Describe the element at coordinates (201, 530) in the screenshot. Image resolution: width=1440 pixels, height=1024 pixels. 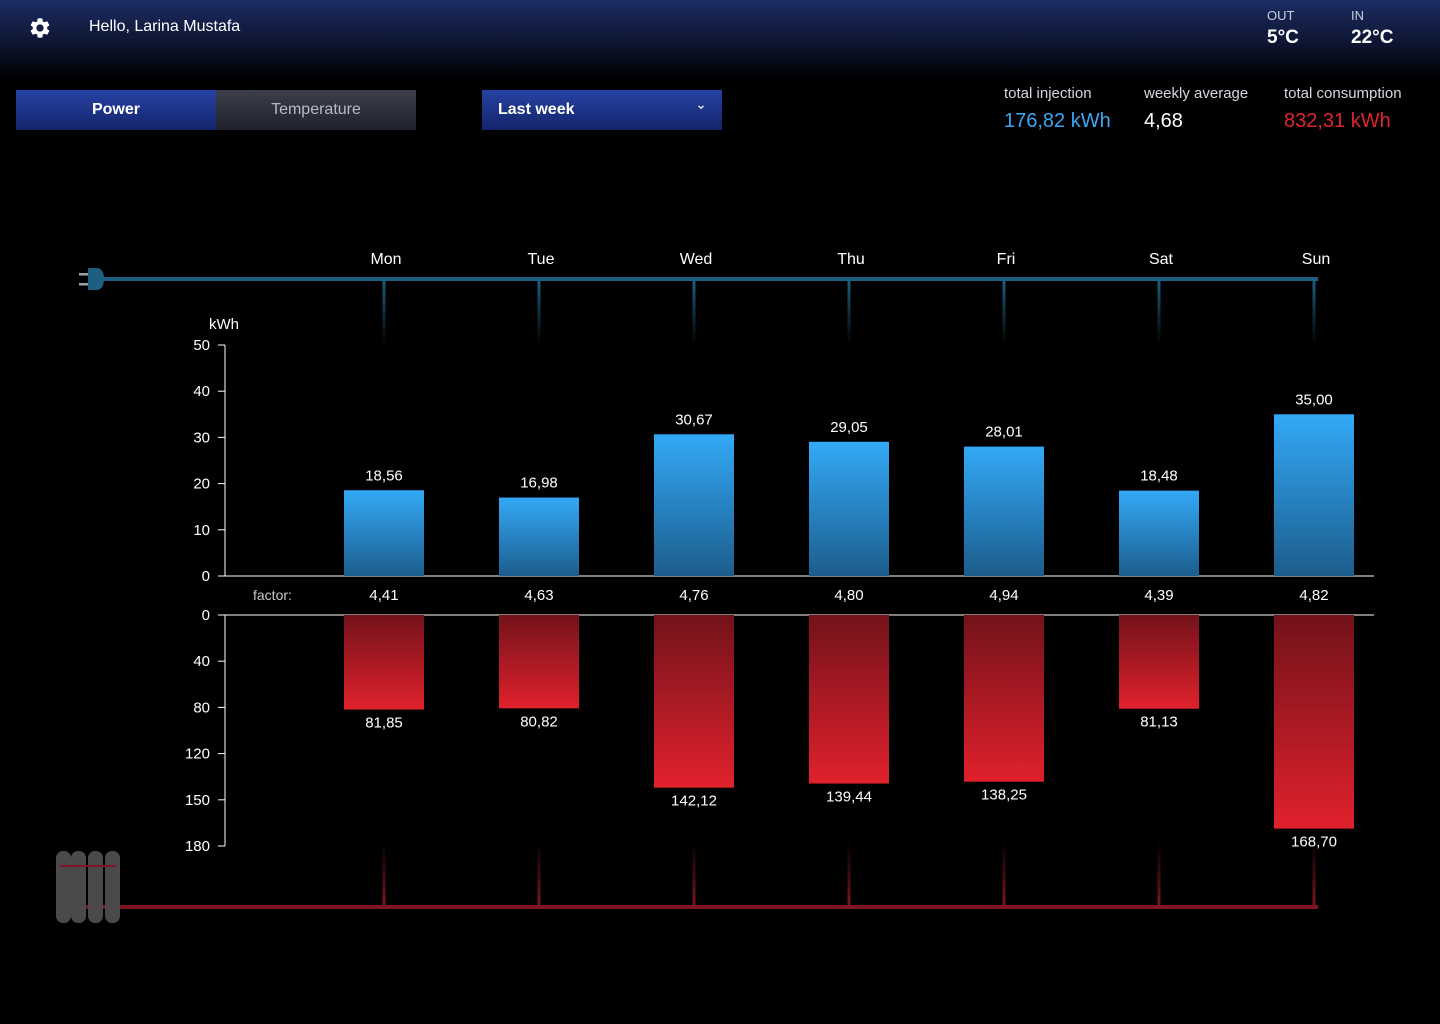
I see `upper-tick-label: 10` at that location.